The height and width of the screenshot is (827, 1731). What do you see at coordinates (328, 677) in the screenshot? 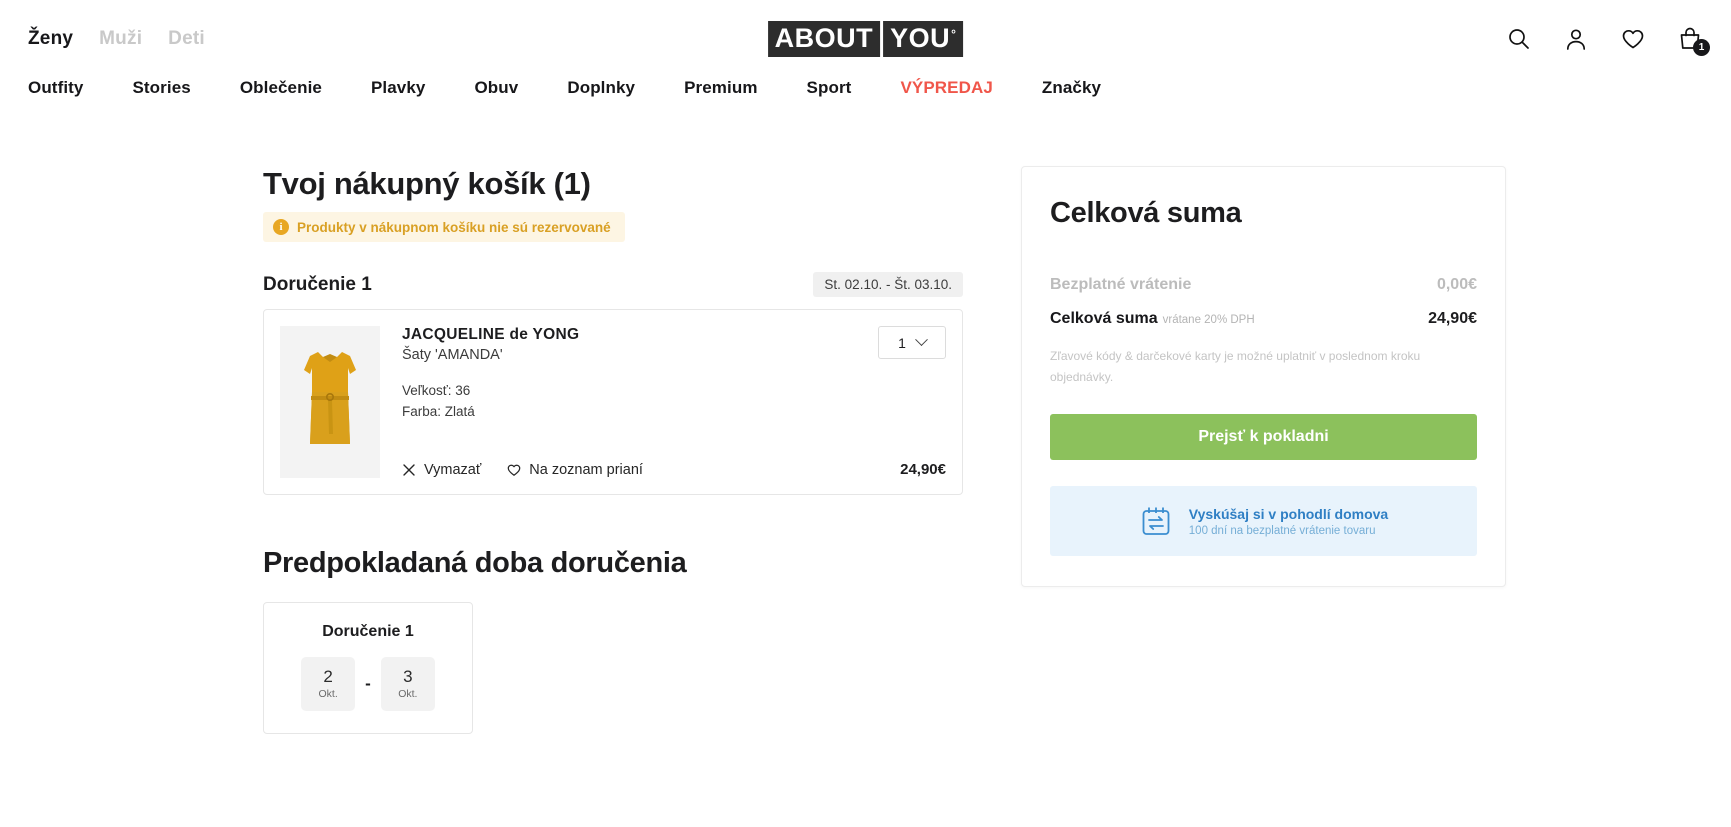
I see `eta-start-day: 2` at bounding box center [328, 677].